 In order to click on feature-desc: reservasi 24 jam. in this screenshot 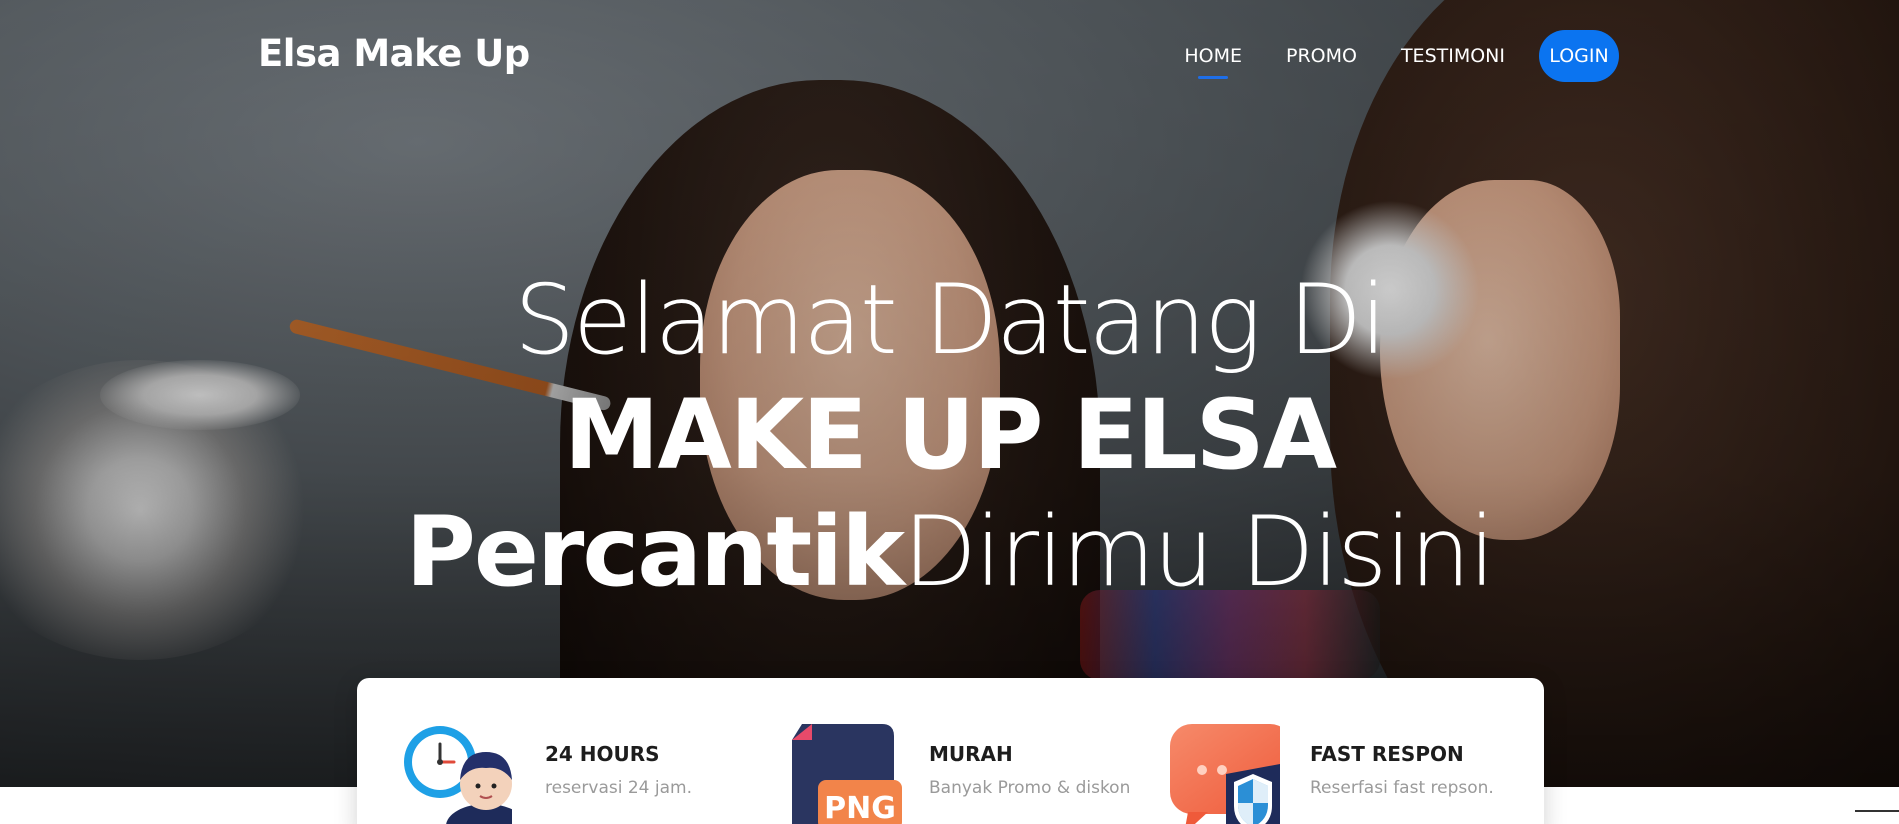, I will do `click(618, 788)`.